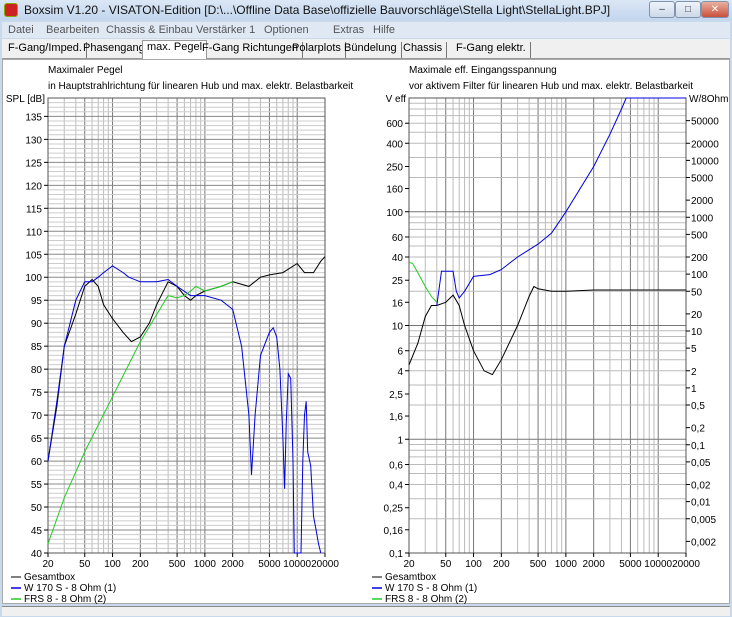 This screenshot has width=732, height=617. What do you see at coordinates (297, 564) in the screenshot?
I see `x-tick-label: 10000` at bounding box center [297, 564].